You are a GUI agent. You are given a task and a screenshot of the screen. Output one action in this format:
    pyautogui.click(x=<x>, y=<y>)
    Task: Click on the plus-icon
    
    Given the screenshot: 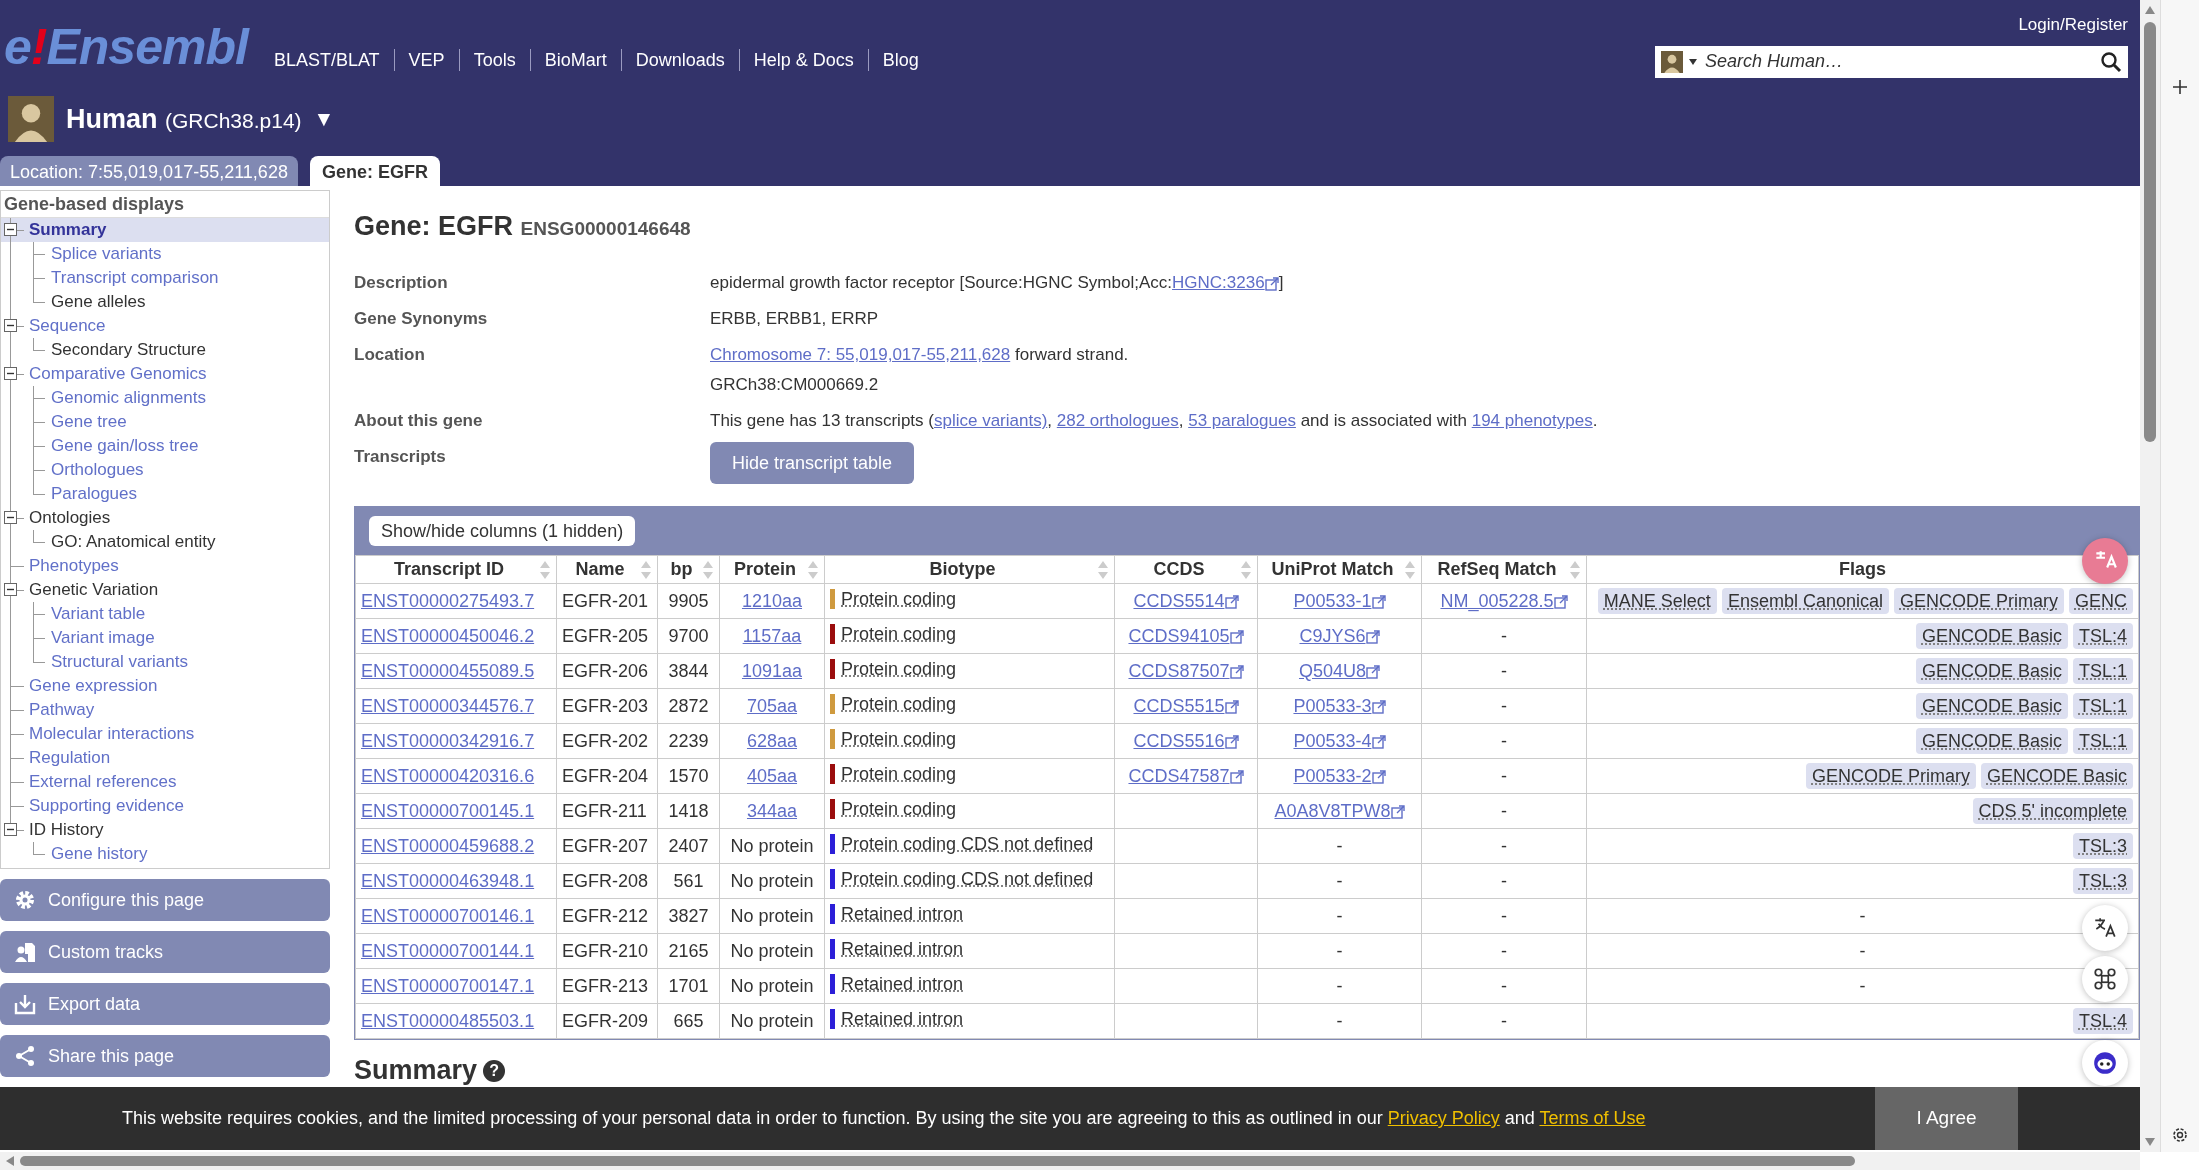 What is the action you would take?
    pyautogui.click(x=2180, y=87)
    